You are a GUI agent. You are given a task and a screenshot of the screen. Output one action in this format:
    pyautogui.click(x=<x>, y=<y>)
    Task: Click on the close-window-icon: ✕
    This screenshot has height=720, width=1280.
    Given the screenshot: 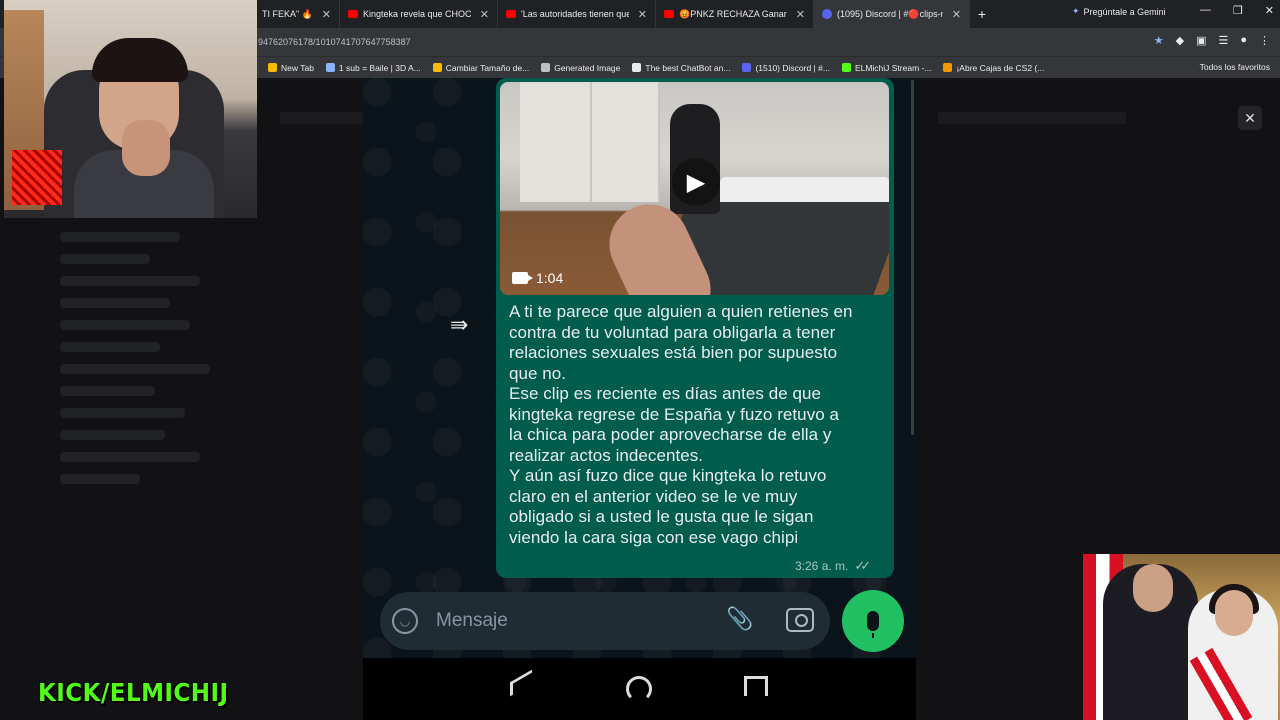 What is the action you would take?
    pyautogui.click(x=1269, y=10)
    